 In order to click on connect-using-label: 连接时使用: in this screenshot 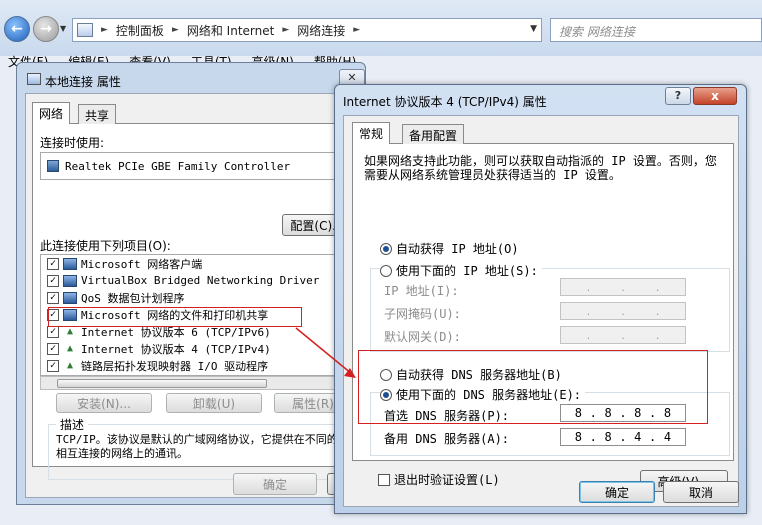, I will do `click(72, 143)`.